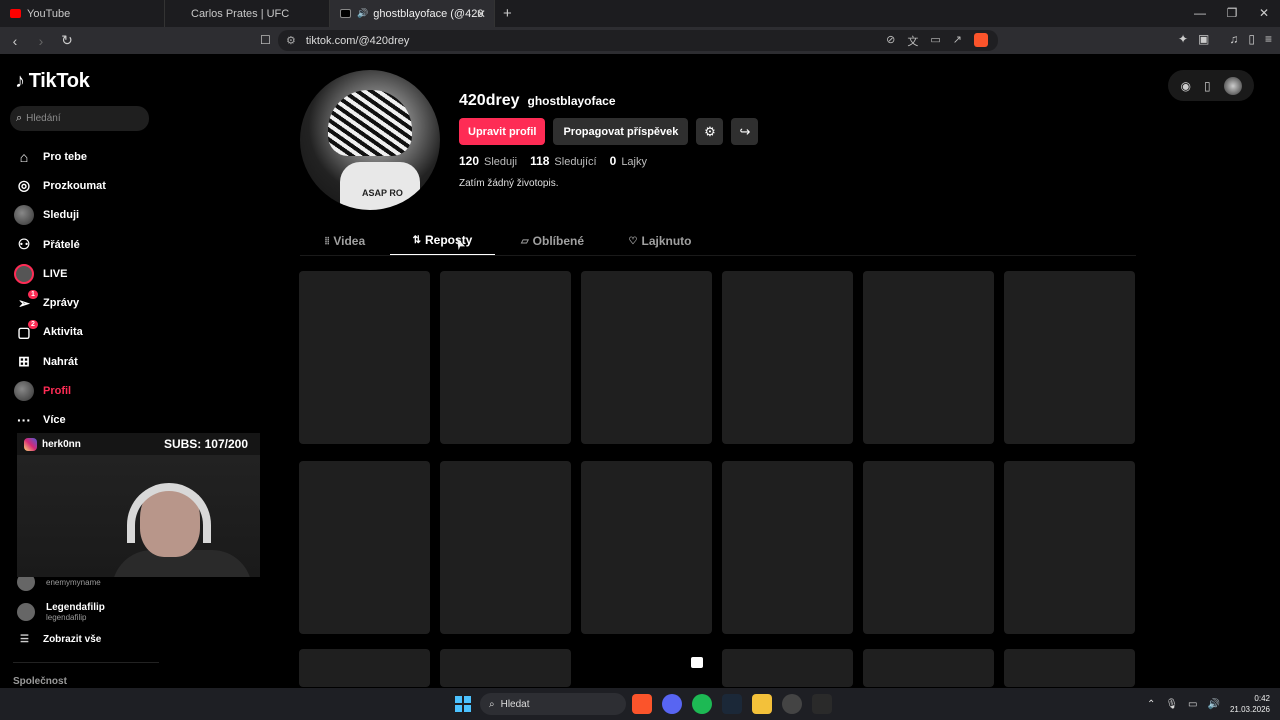  Describe the element at coordinates (1171, 704) in the screenshot. I see `microphone-icon: 🎙` at that location.